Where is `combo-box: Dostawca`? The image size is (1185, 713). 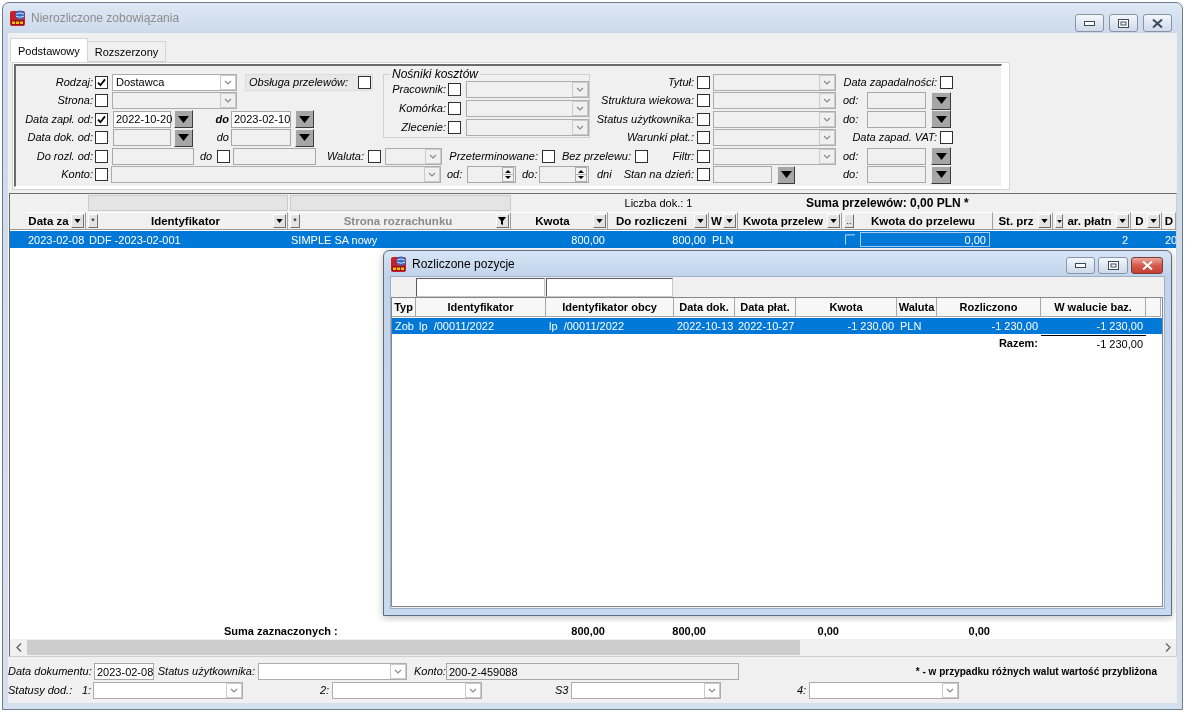 combo-box: Dostawca is located at coordinates (174, 82).